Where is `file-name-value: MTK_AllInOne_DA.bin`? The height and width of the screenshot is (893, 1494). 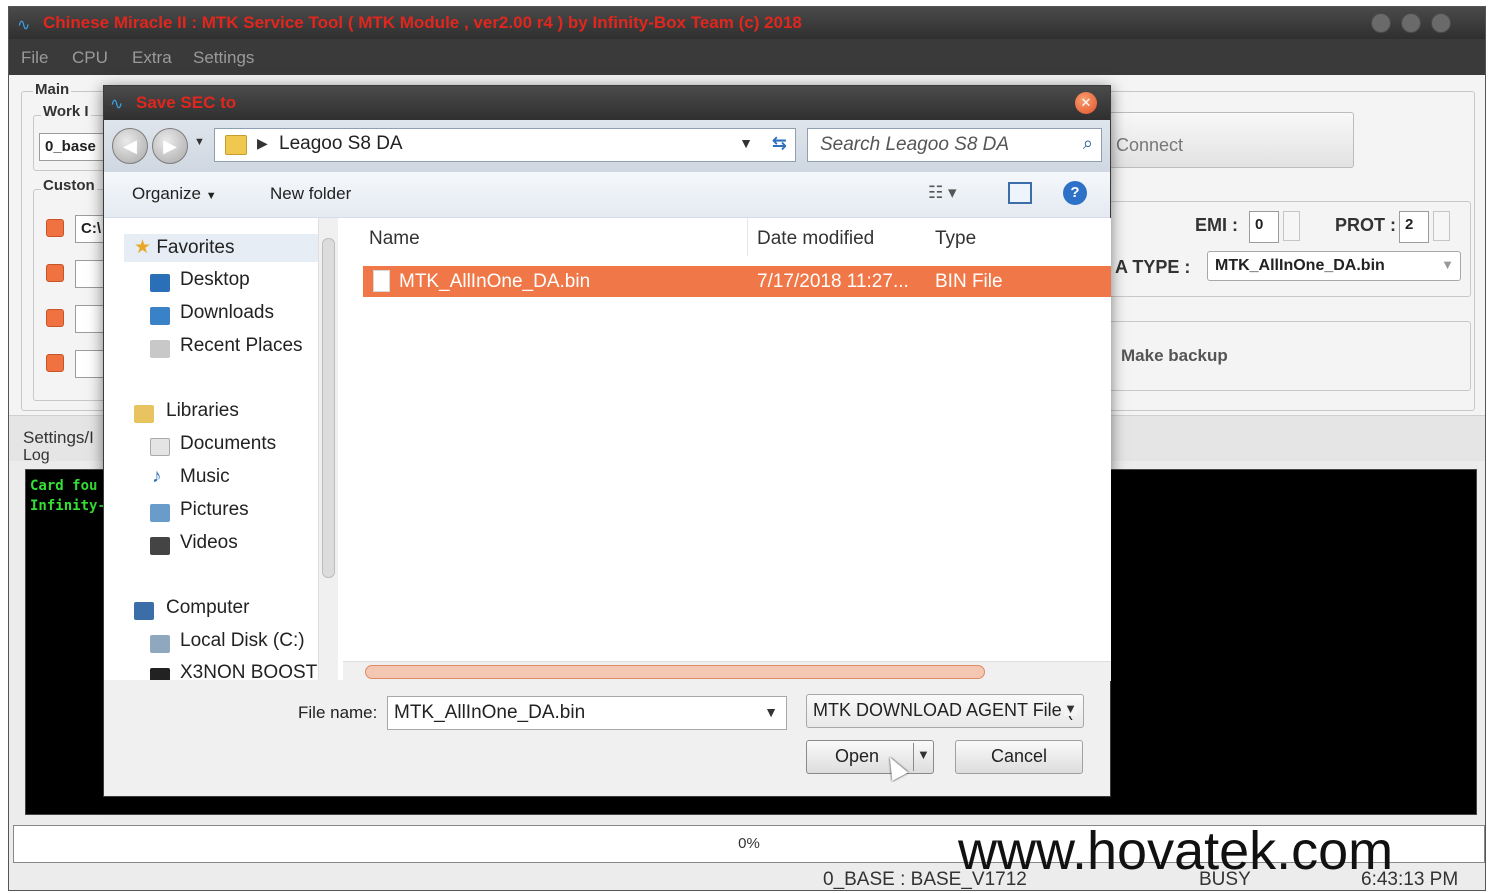 file-name-value: MTK_AllInOne_DA.bin is located at coordinates (490, 712).